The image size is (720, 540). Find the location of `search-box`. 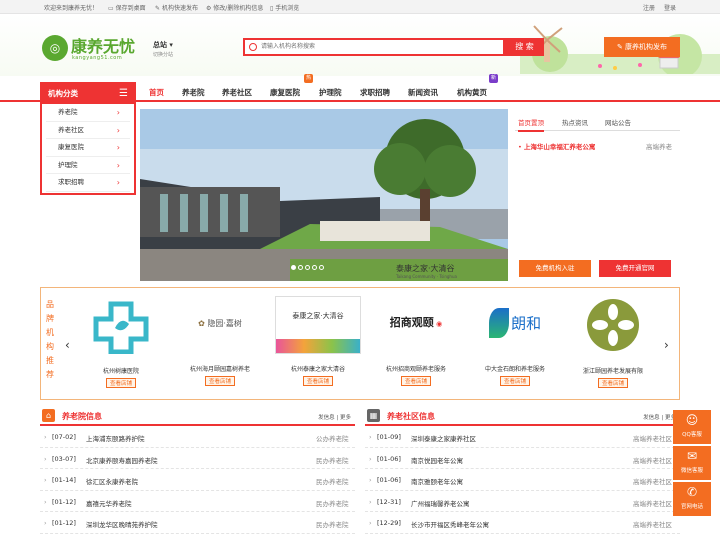

search-box is located at coordinates (374, 47).